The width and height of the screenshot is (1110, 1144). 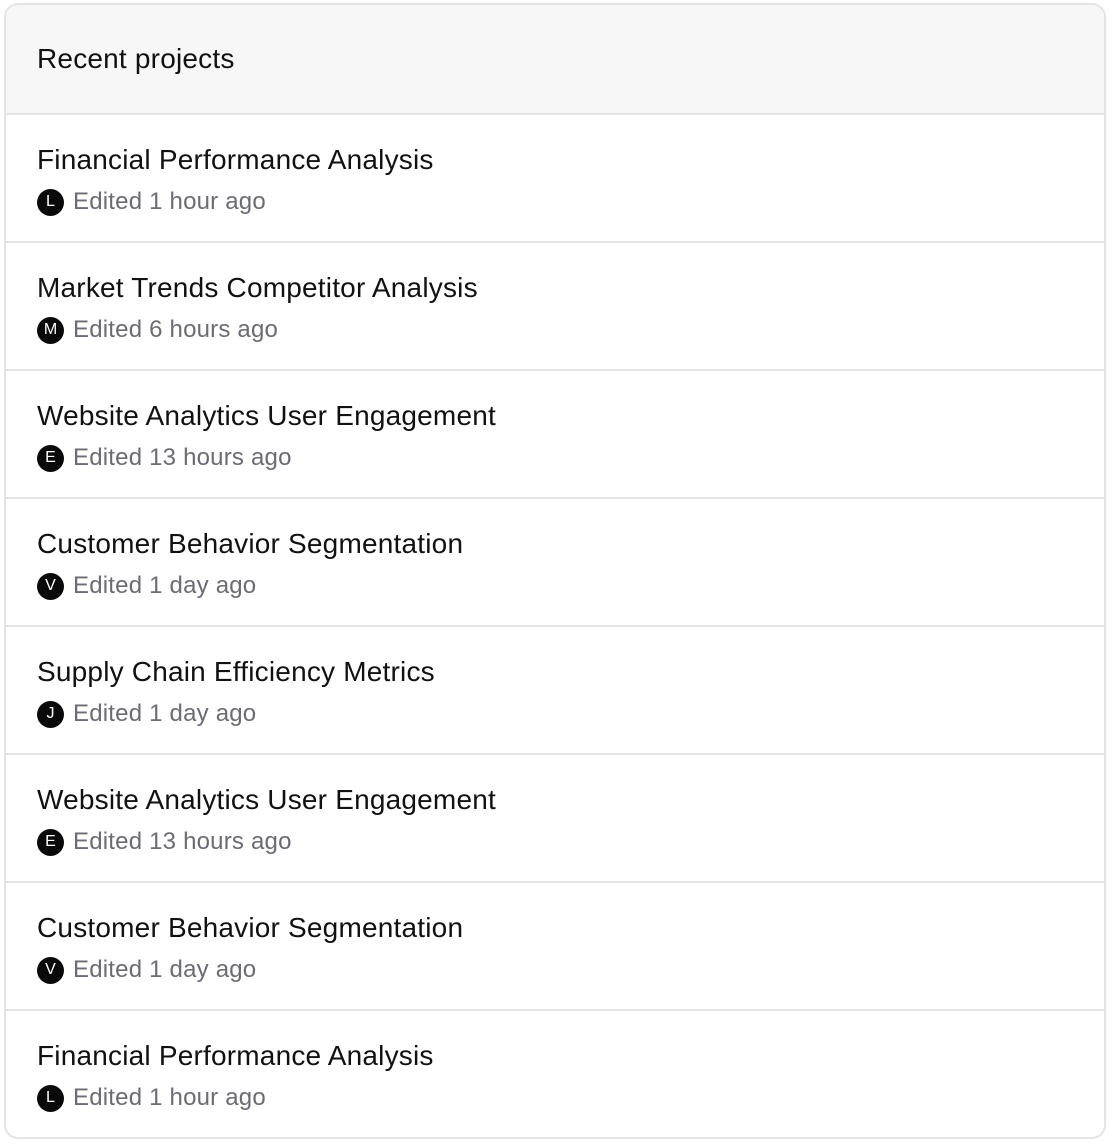 I want to click on project-meta: M Edited 6 hours ago, so click(x=570, y=330).